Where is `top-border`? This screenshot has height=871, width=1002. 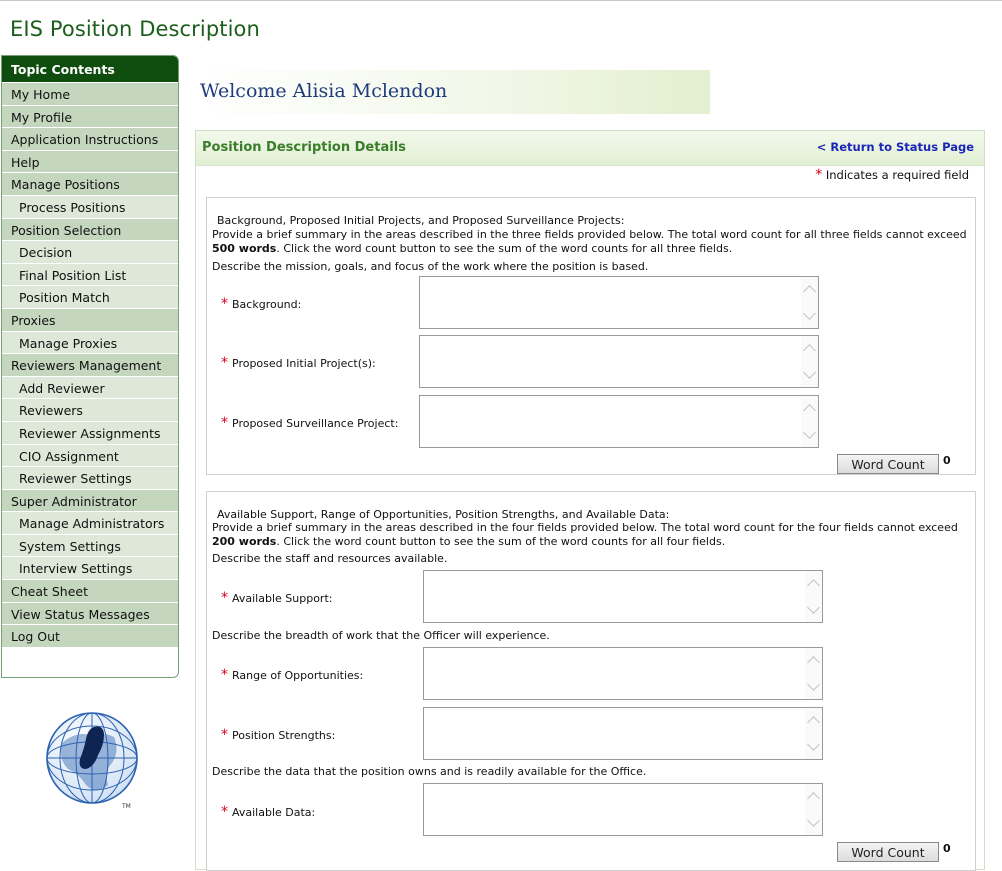
top-border is located at coordinates (501, 0).